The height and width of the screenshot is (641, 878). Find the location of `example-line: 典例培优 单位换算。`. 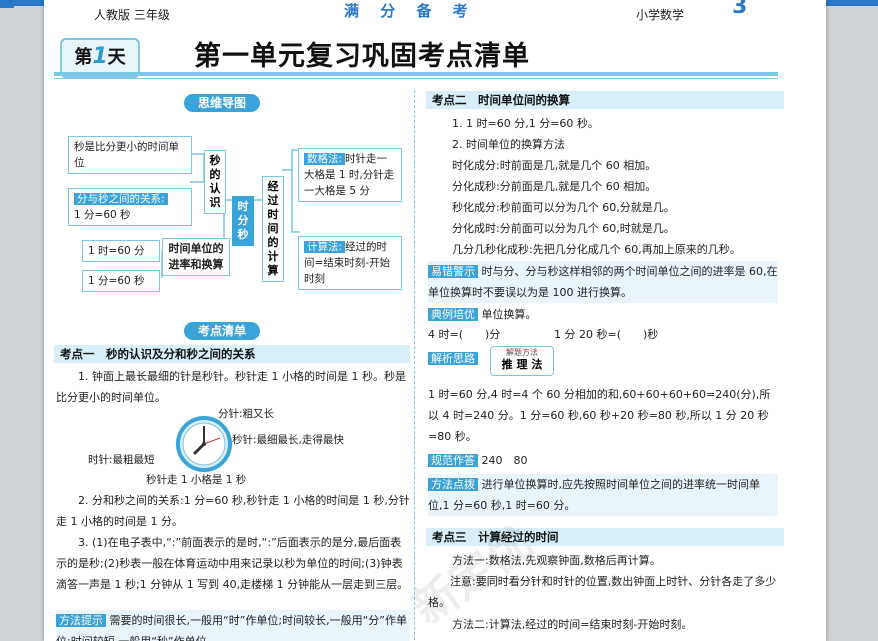

example-line: 典例培优 单位换算。 is located at coordinates (482, 314).